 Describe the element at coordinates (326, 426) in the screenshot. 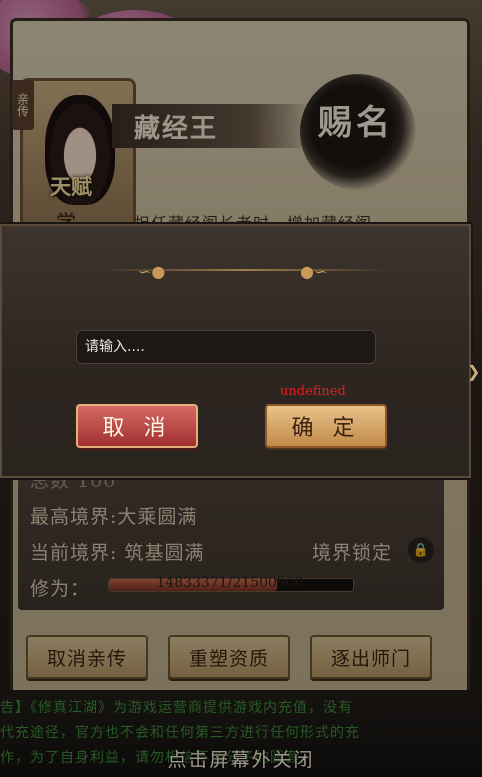

I see `confirm-button: 确 定` at that location.